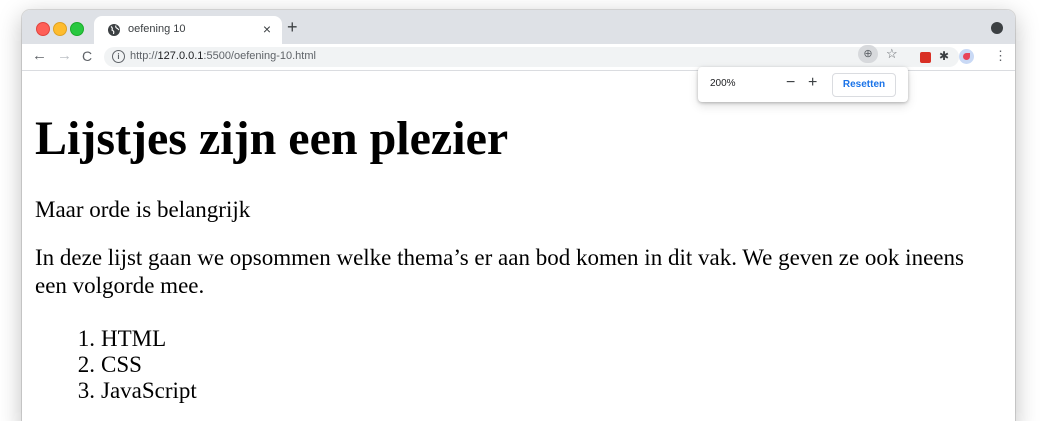 This screenshot has height=421, width=1045. I want to click on tab-oefening-10: oefening 10 ×, so click(188, 30).